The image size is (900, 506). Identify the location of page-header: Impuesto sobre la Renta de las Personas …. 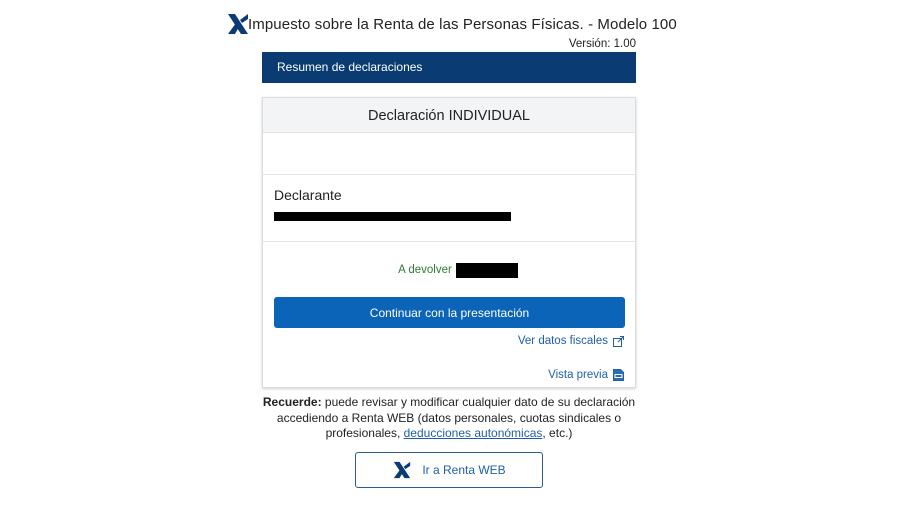
(451, 24).